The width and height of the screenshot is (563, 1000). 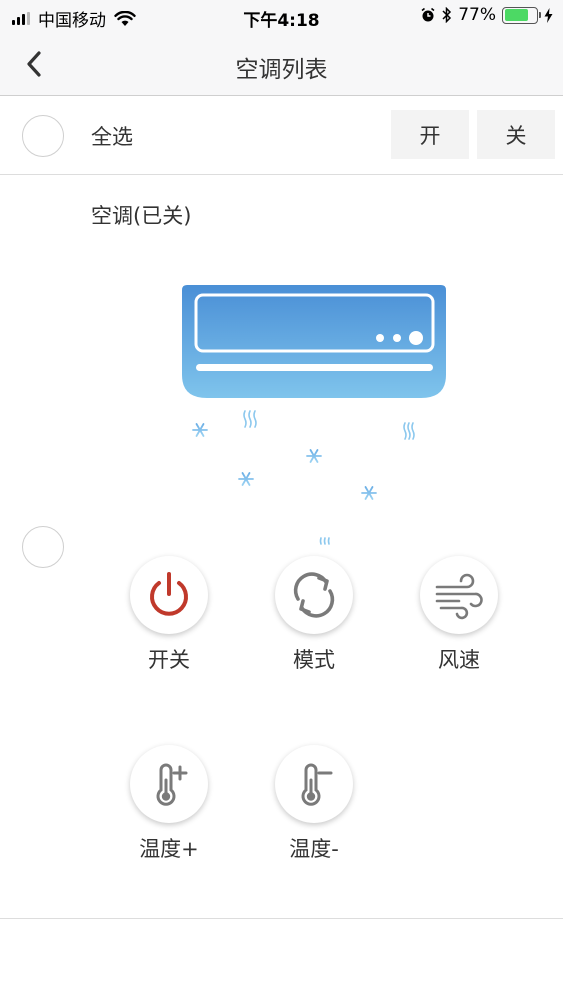 What do you see at coordinates (548, 15) in the screenshot?
I see `charging-icon` at bounding box center [548, 15].